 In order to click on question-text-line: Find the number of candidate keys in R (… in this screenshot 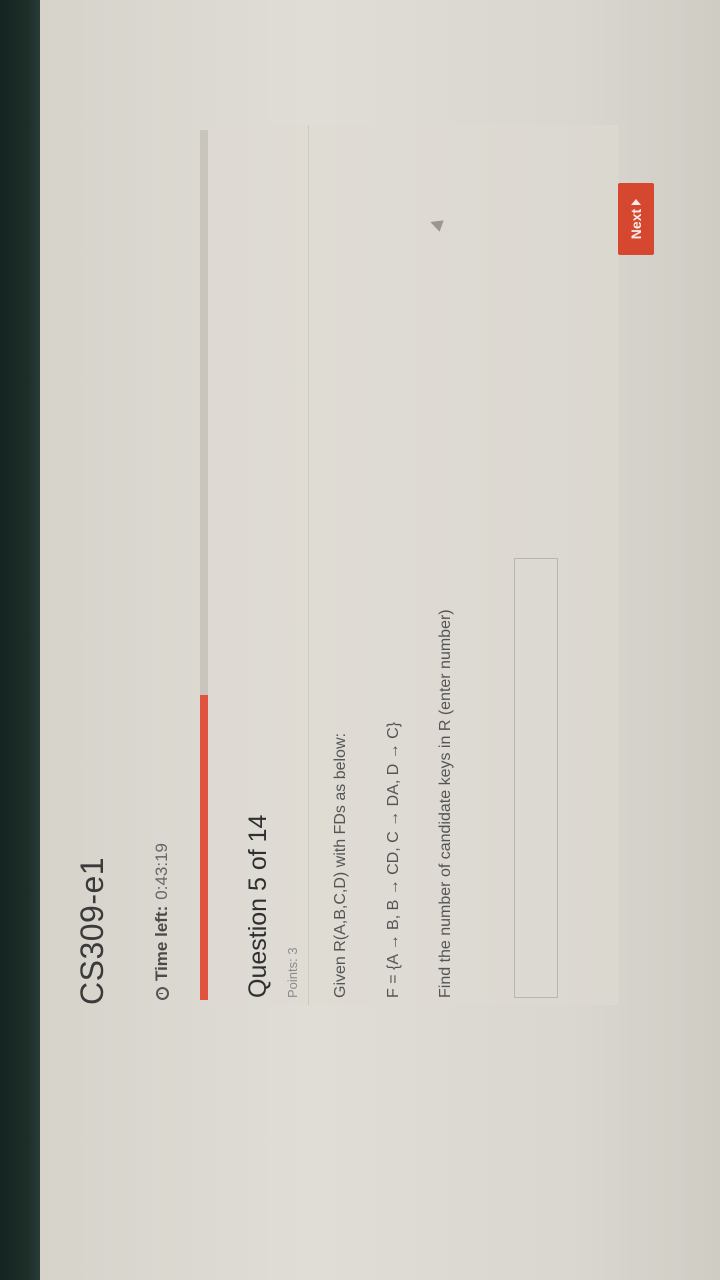, I will do `click(445, 803)`.